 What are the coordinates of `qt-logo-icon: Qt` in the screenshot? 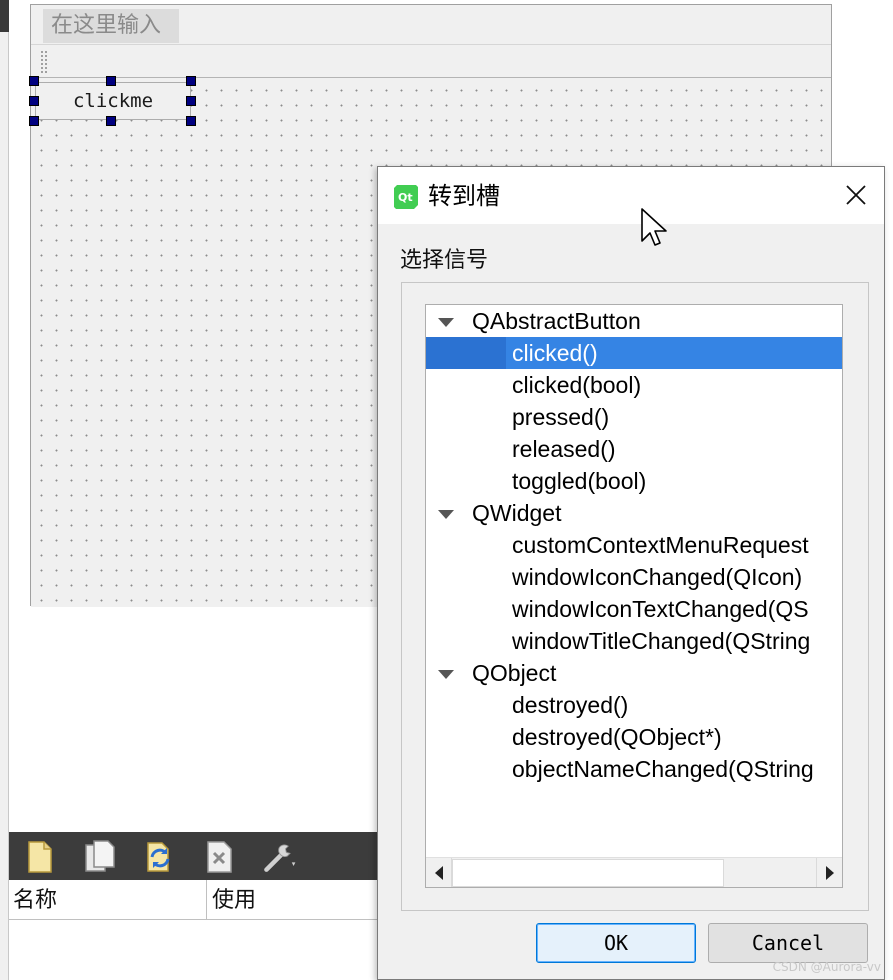 It's located at (406, 197).